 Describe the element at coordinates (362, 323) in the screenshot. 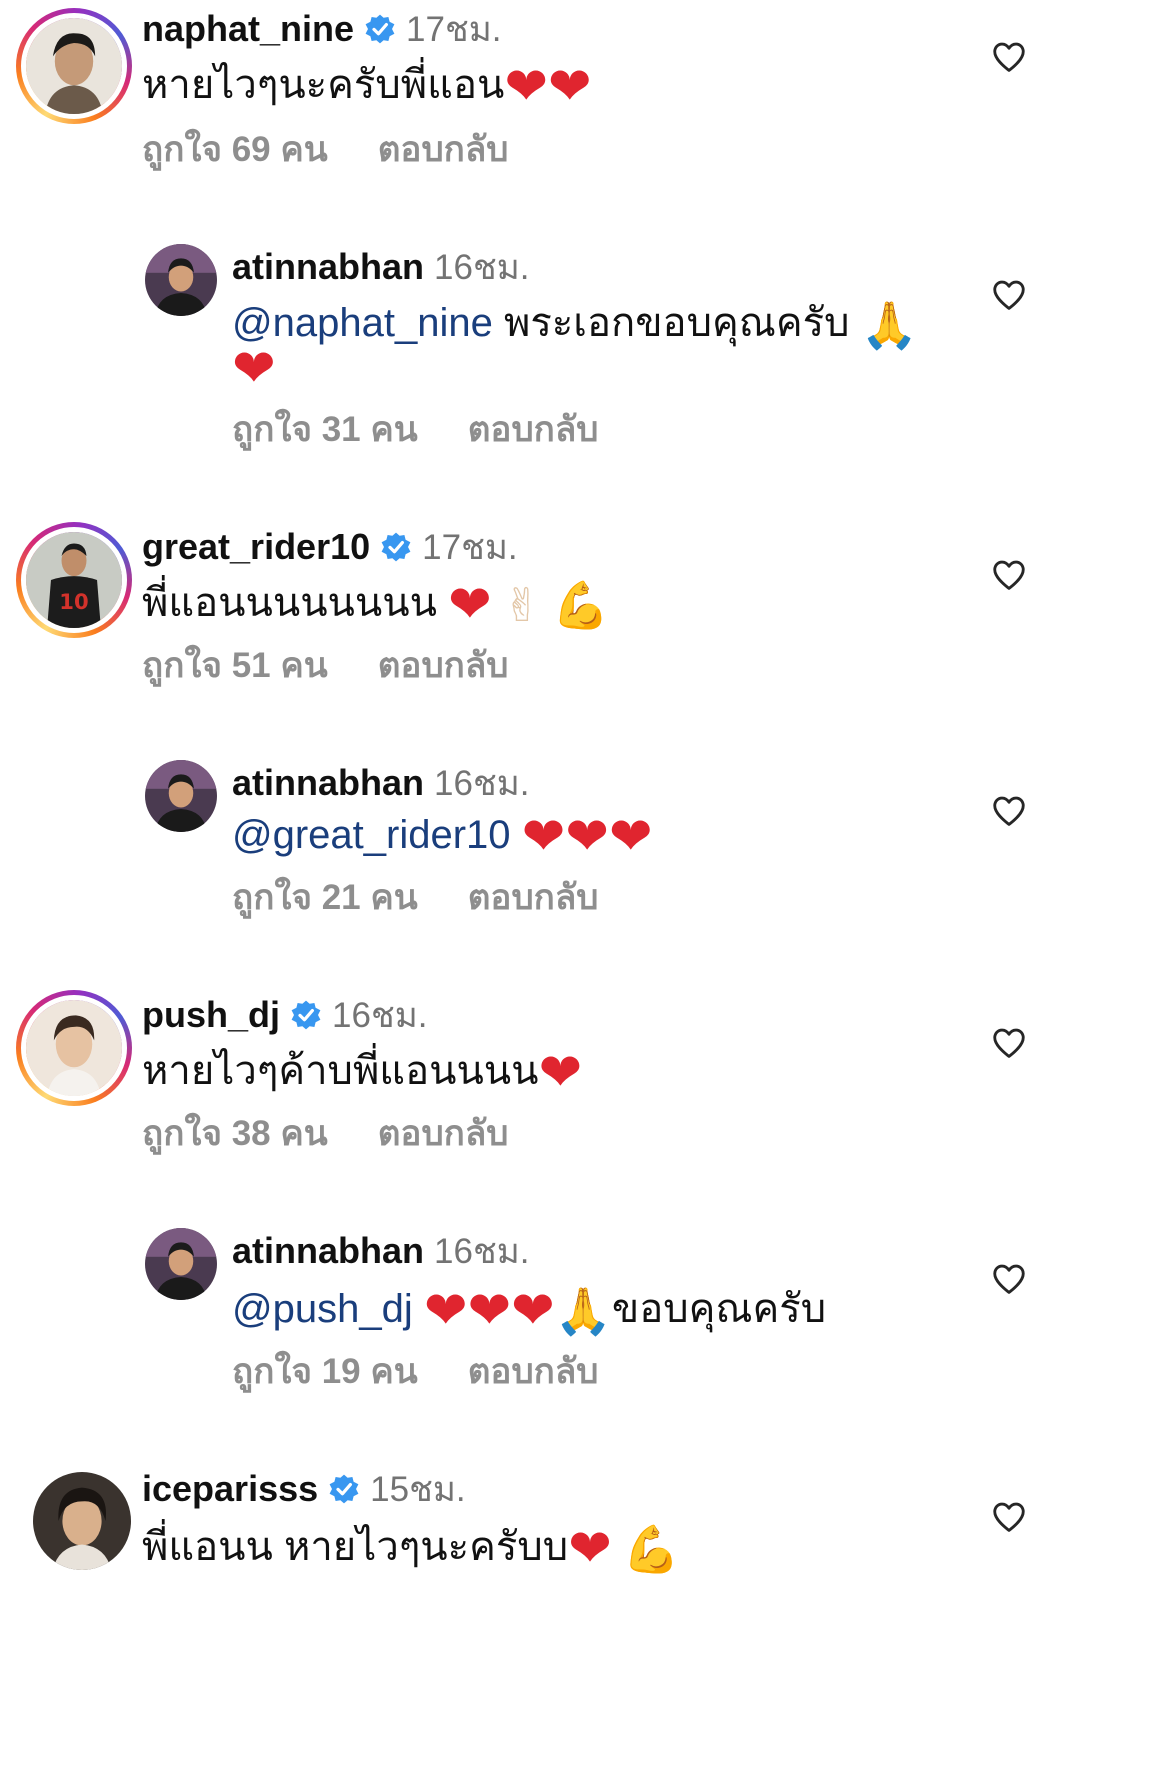

I see `mention-link: @naphat_nine` at that location.